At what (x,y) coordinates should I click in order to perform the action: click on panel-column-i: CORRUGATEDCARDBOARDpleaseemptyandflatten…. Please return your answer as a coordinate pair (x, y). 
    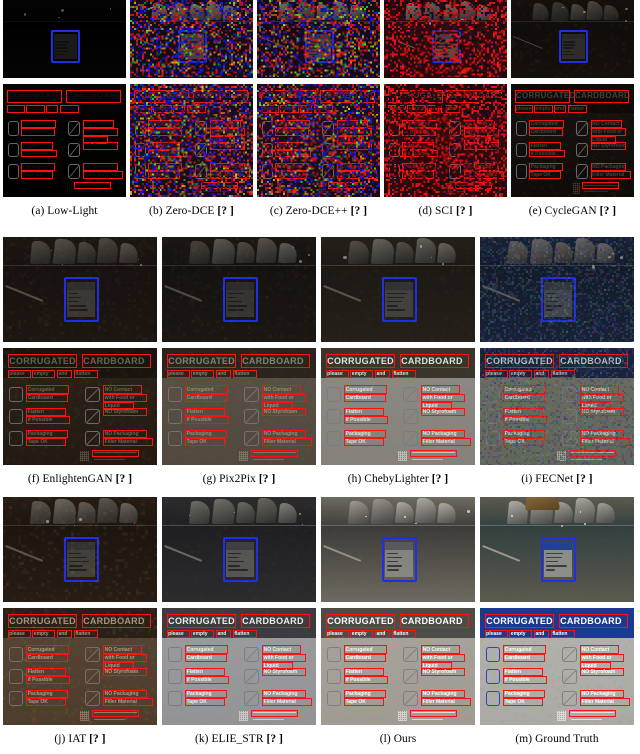
    Looking at the image, I should click on (557, 351).